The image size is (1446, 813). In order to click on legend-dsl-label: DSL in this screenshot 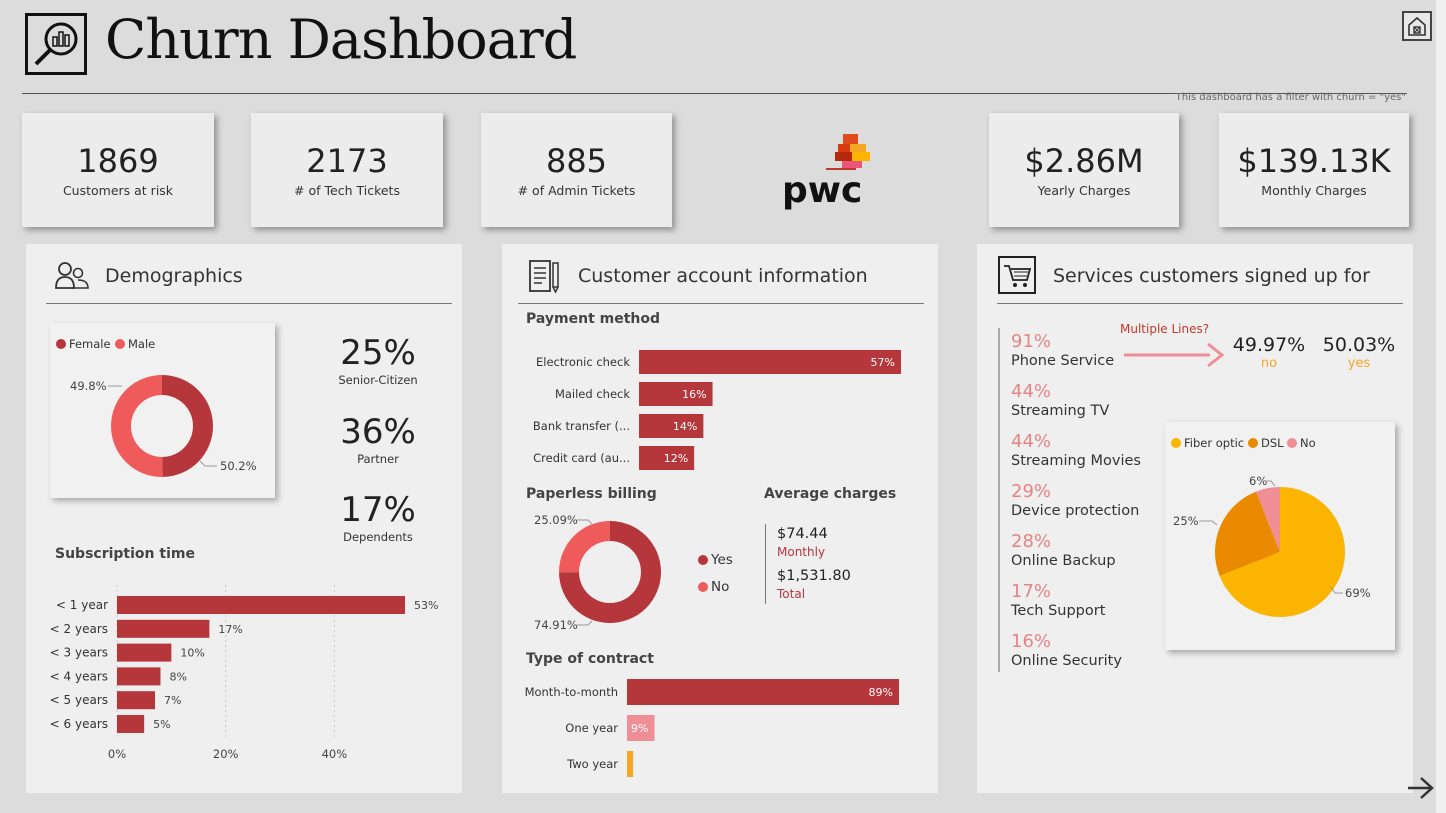, I will do `click(1272, 443)`.